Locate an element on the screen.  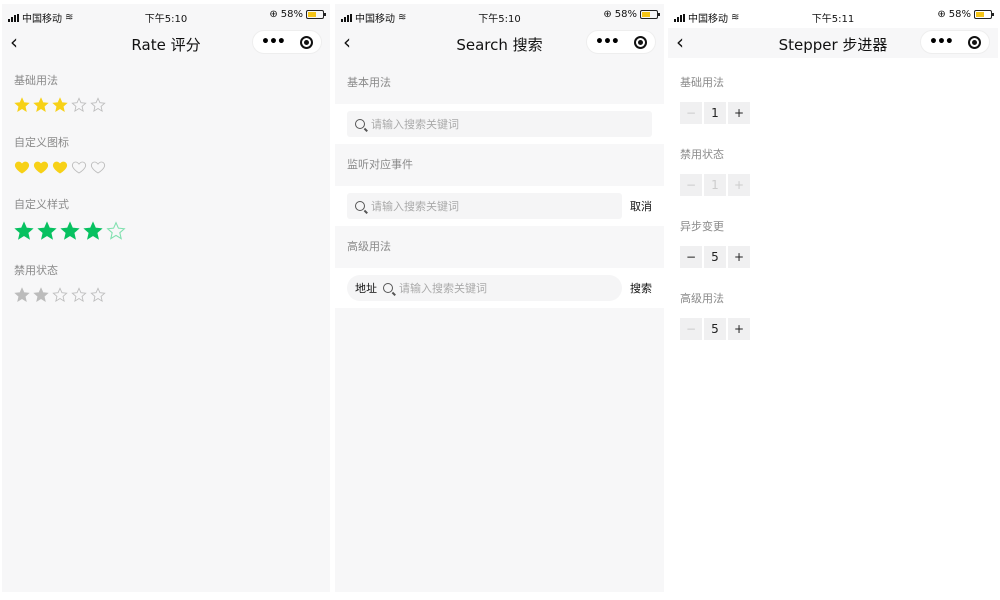
rate-disabled is located at coordinates (166, 297).